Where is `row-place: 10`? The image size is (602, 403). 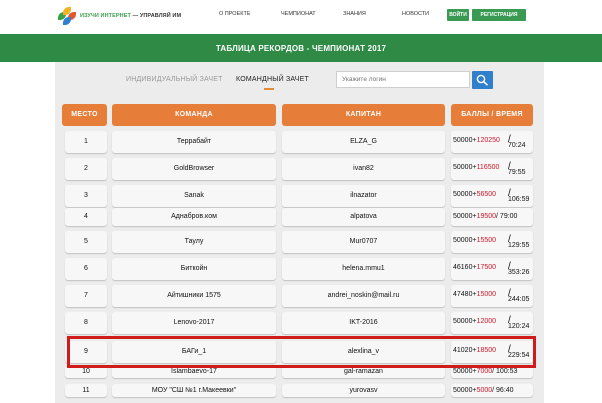 row-place: 10 is located at coordinates (86, 371).